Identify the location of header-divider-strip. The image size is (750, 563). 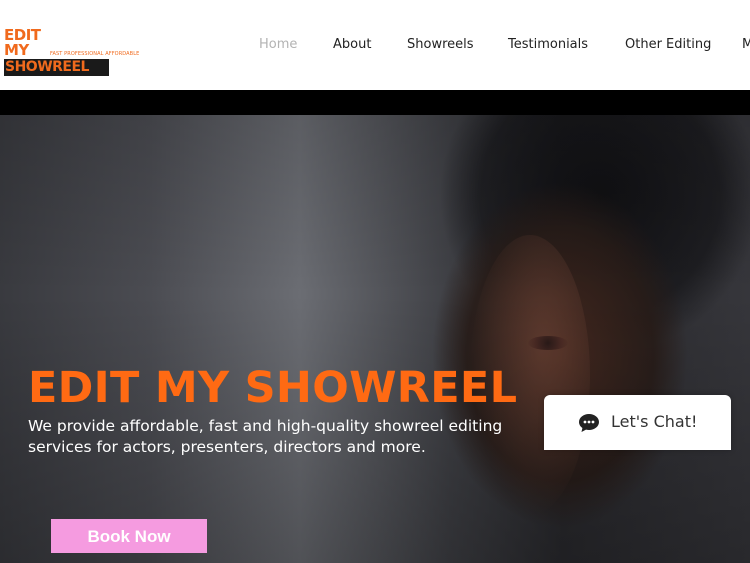
(375, 102).